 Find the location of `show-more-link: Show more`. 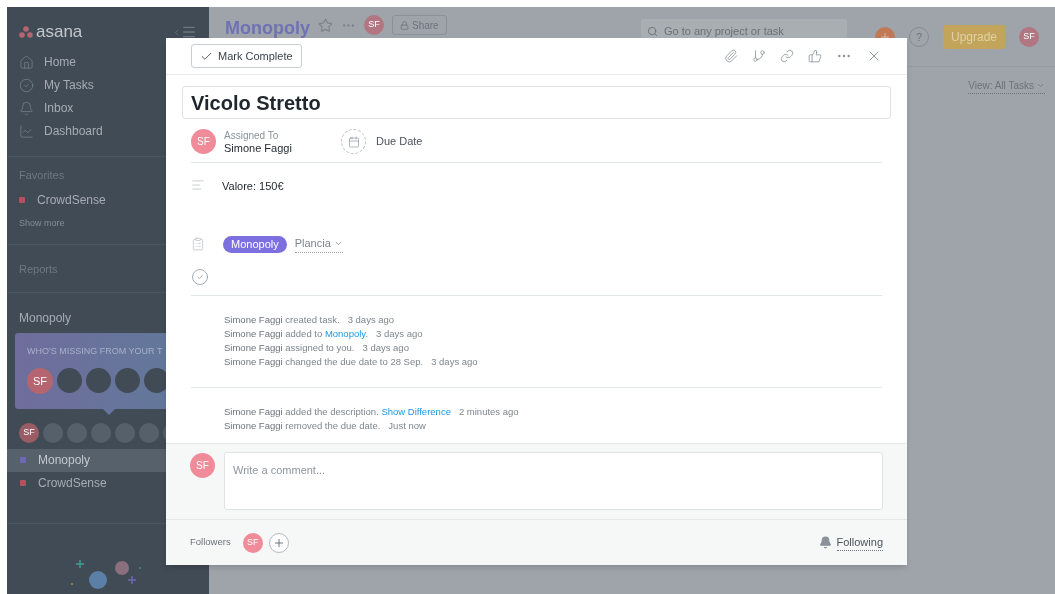

show-more-link: Show more is located at coordinates (42, 223).